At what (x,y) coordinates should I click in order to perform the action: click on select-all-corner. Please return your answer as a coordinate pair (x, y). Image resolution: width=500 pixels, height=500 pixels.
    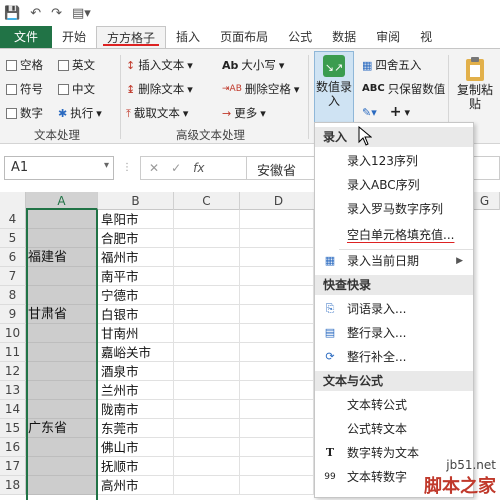
    Looking at the image, I should click on (13, 201).